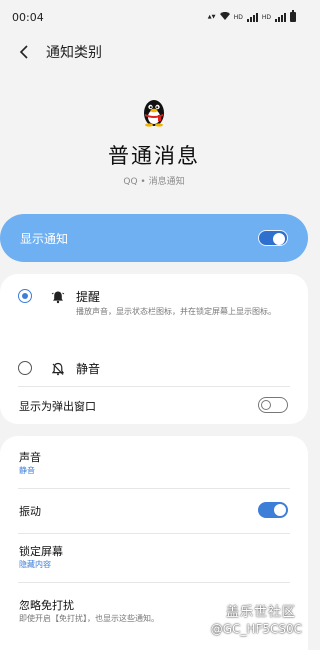 This screenshot has width=320, height=650. I want to click on show-notifications-label: 显示通知, so click(44, 238).